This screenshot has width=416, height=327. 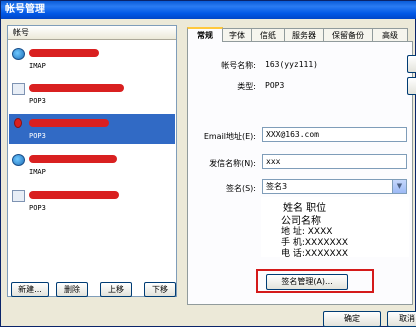 I want to click on tab-backup: 保留备份, so click(x=348, y=35).